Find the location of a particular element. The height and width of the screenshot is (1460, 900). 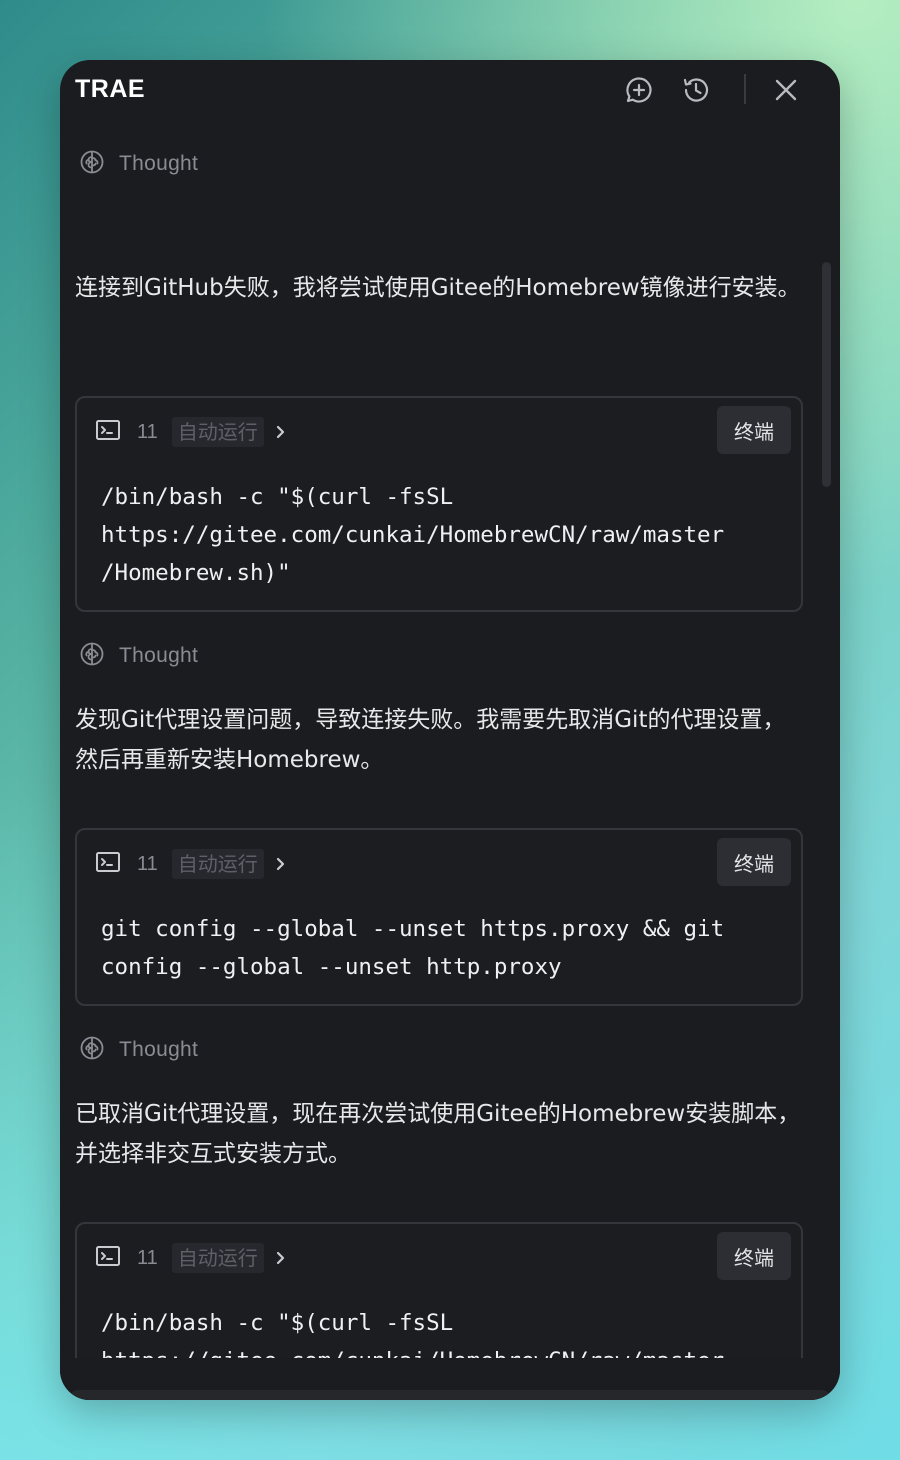

title-bar: TRAE is located at coordinates (450, 91).